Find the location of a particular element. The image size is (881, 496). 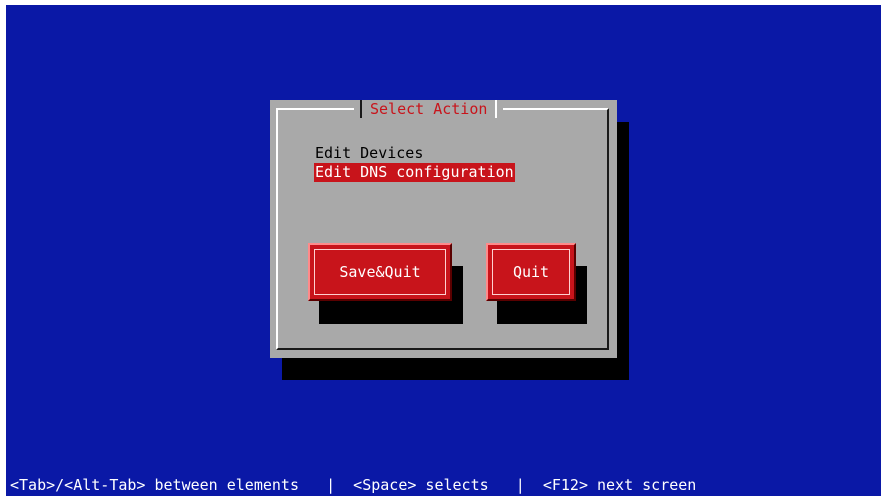

dialog-title: Select Action is located at coordinates (429, 109).